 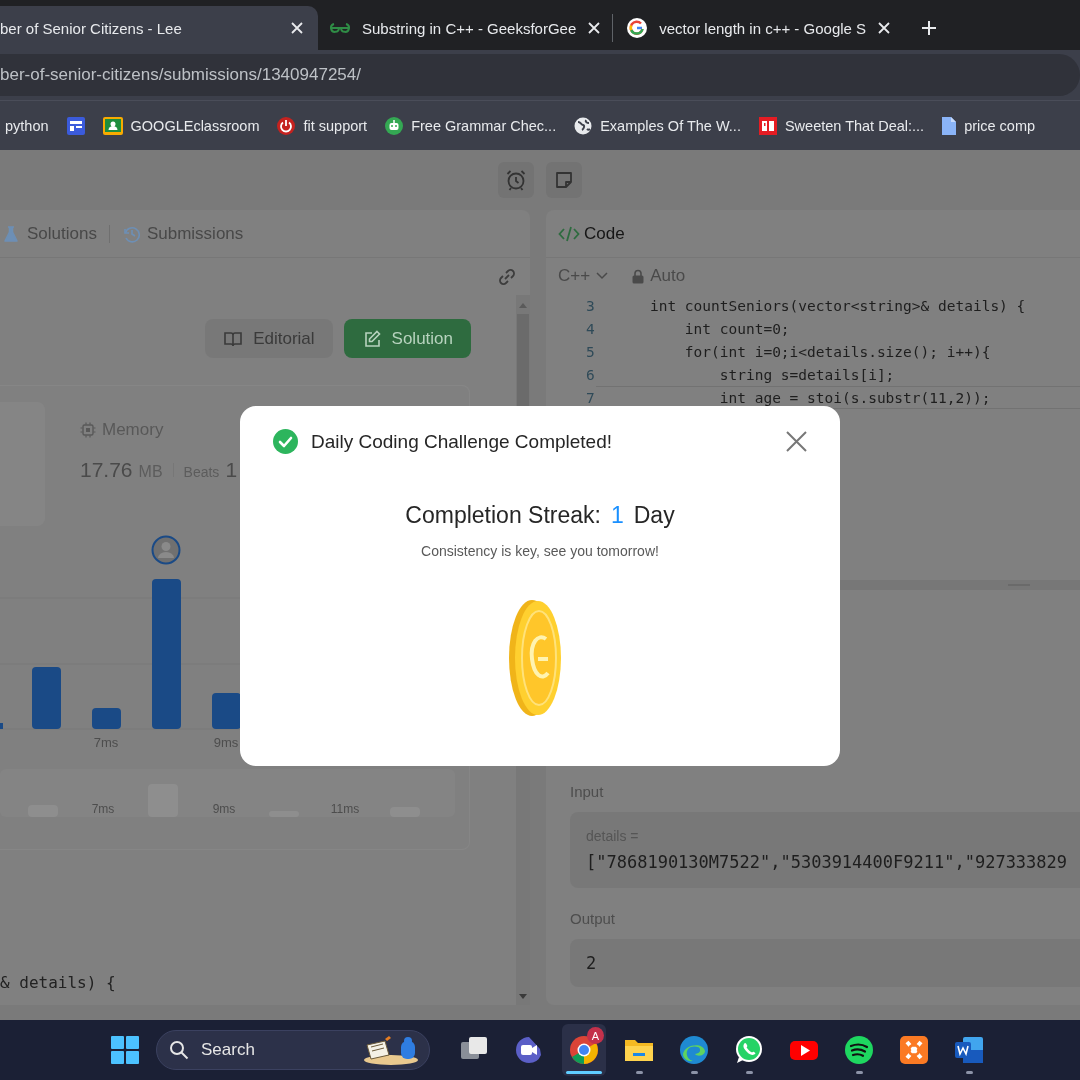 What do you see at coordinates (590, 397) in the screenshot?
I see `line-number: 7` at bounding box center [590, 397].